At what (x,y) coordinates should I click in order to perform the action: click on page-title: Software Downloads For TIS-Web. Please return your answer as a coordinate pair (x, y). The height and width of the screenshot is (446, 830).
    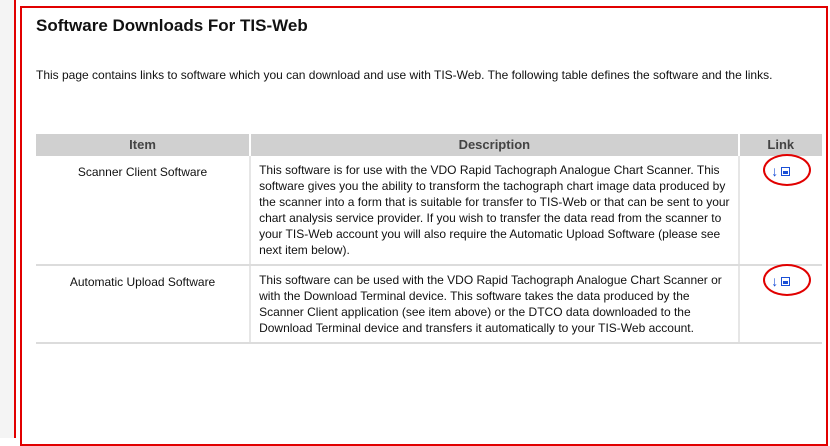
    Looking at the image, I should click on (172, 25).